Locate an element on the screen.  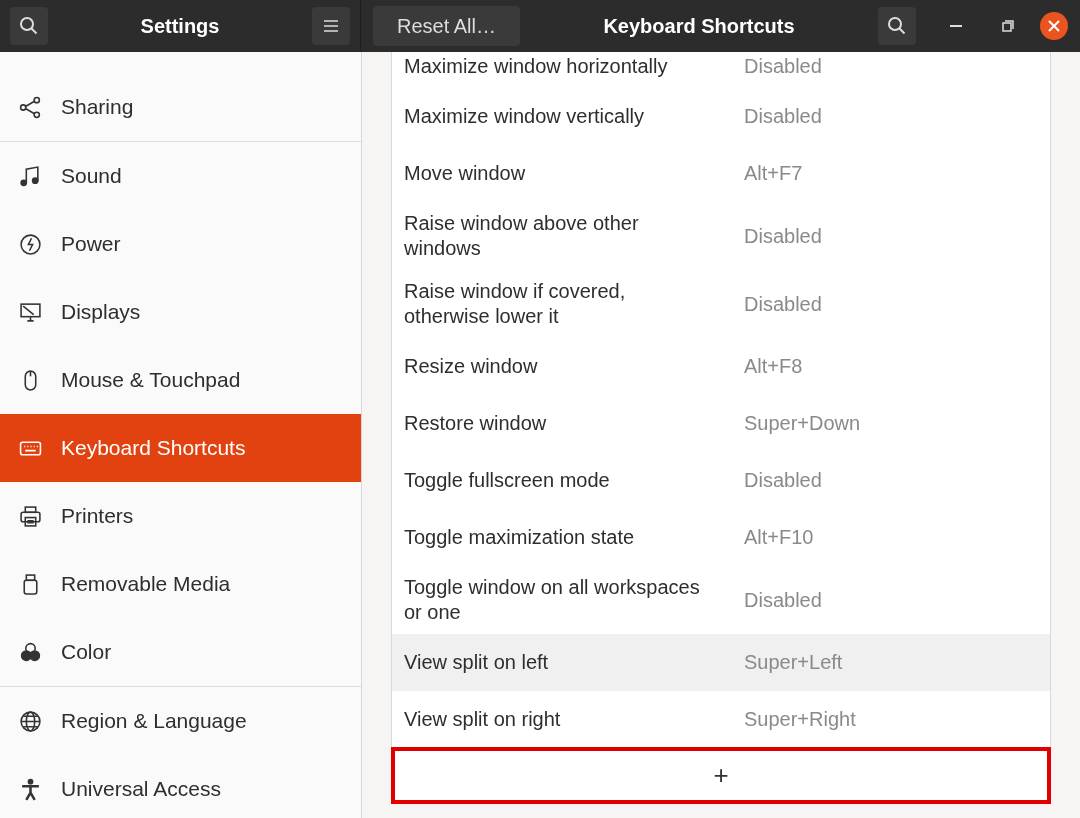
sidebar-item: Universal Access is located at coordinates (180, 786).